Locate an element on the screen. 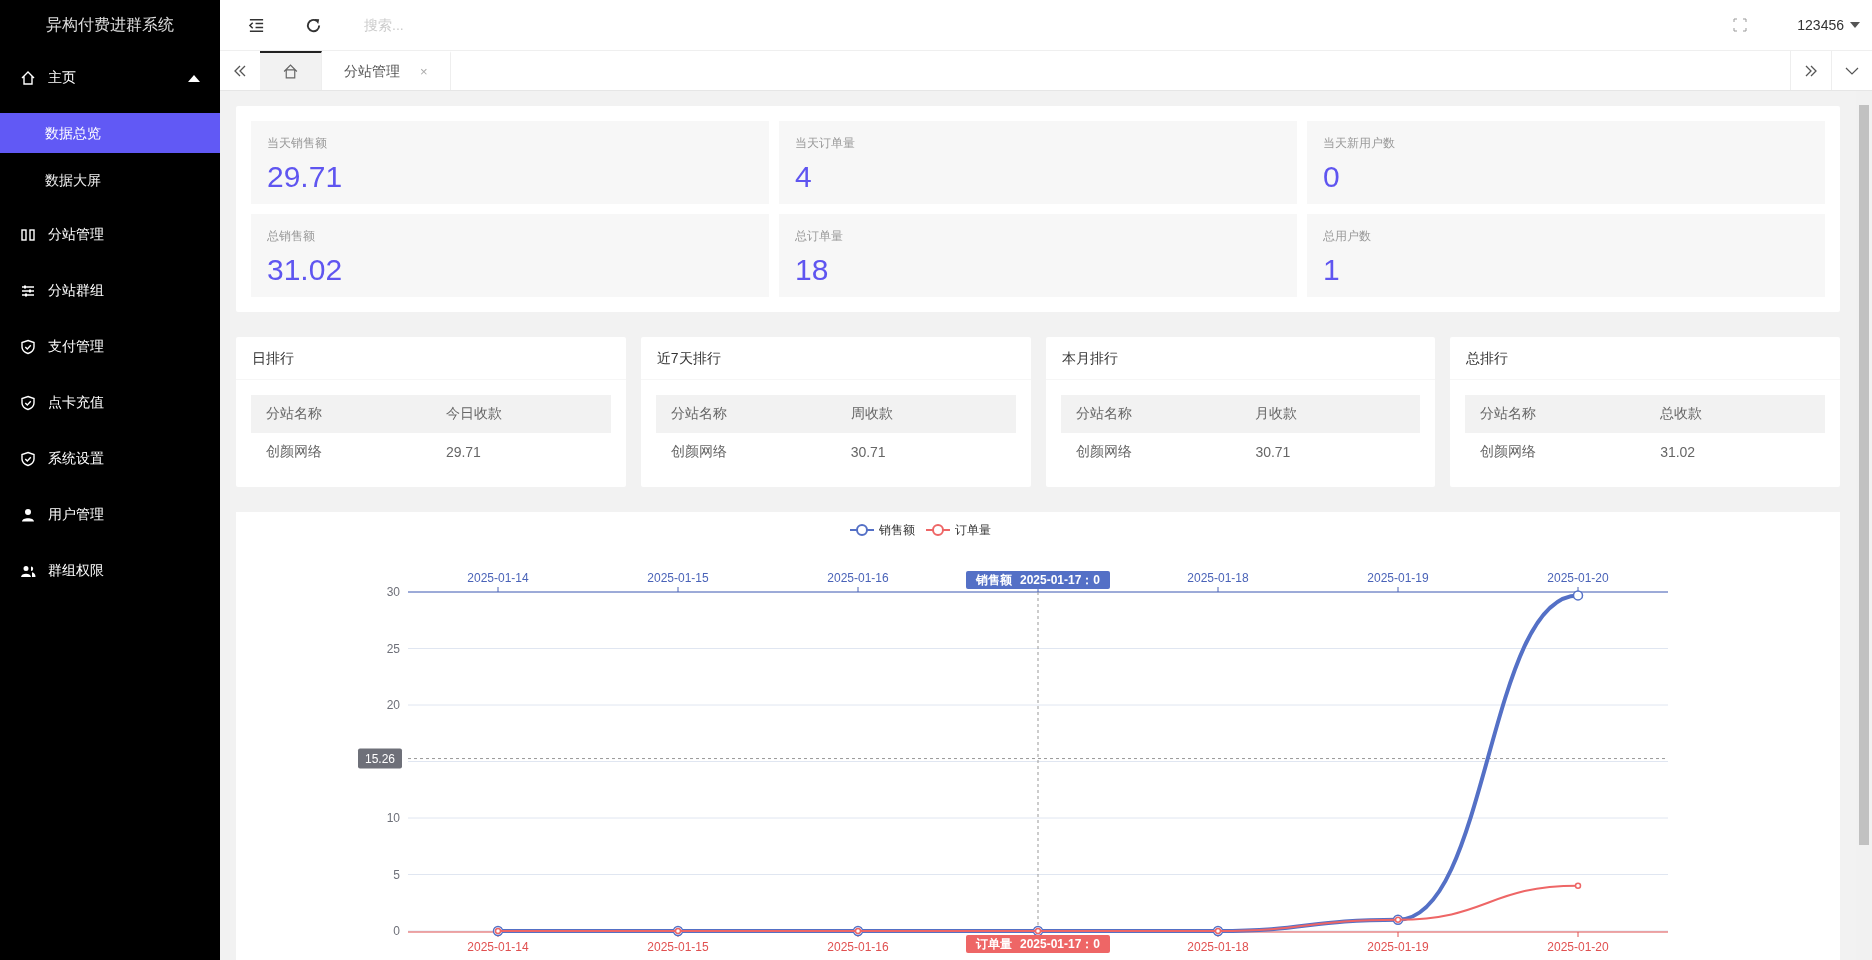 Image resolution: width=1872 pixels, height=960 pixels. menu-label: 点卡充值 is located at coordinates (76, 403).